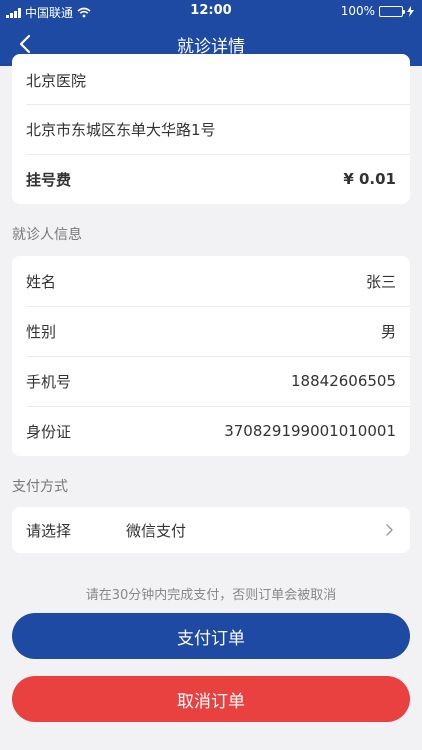 The image size is (422, 750). I want to click on row-value: 18842606505, so click(343, 381).